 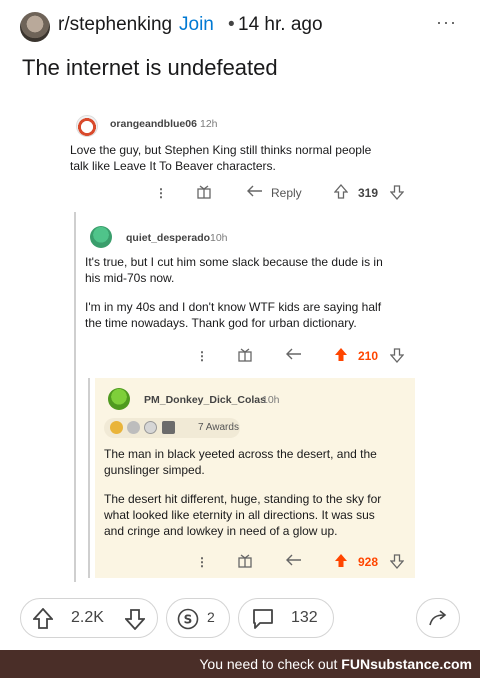 What do you see at coordinates (173, 166) in the screenshot?
I see `comment-line: talk like Leave It To Beaver characters.` at bounding box center [173, 166].